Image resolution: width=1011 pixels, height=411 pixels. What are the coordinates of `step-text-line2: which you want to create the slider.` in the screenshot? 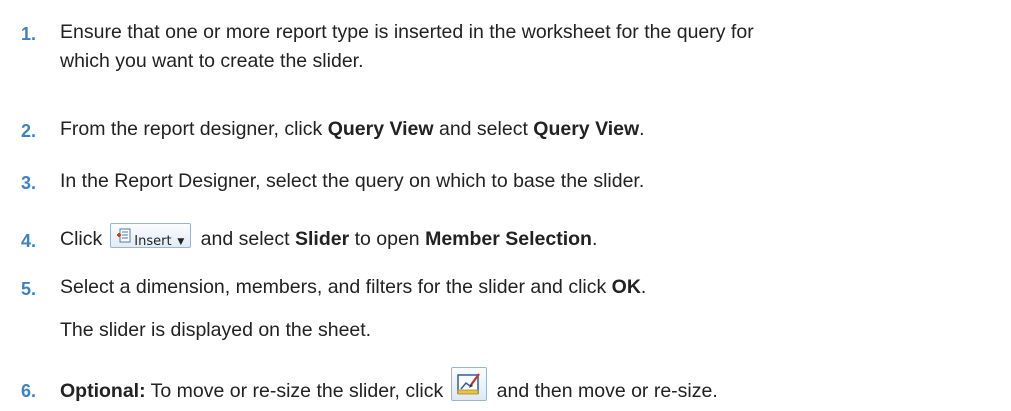 It's located at (212, 61).